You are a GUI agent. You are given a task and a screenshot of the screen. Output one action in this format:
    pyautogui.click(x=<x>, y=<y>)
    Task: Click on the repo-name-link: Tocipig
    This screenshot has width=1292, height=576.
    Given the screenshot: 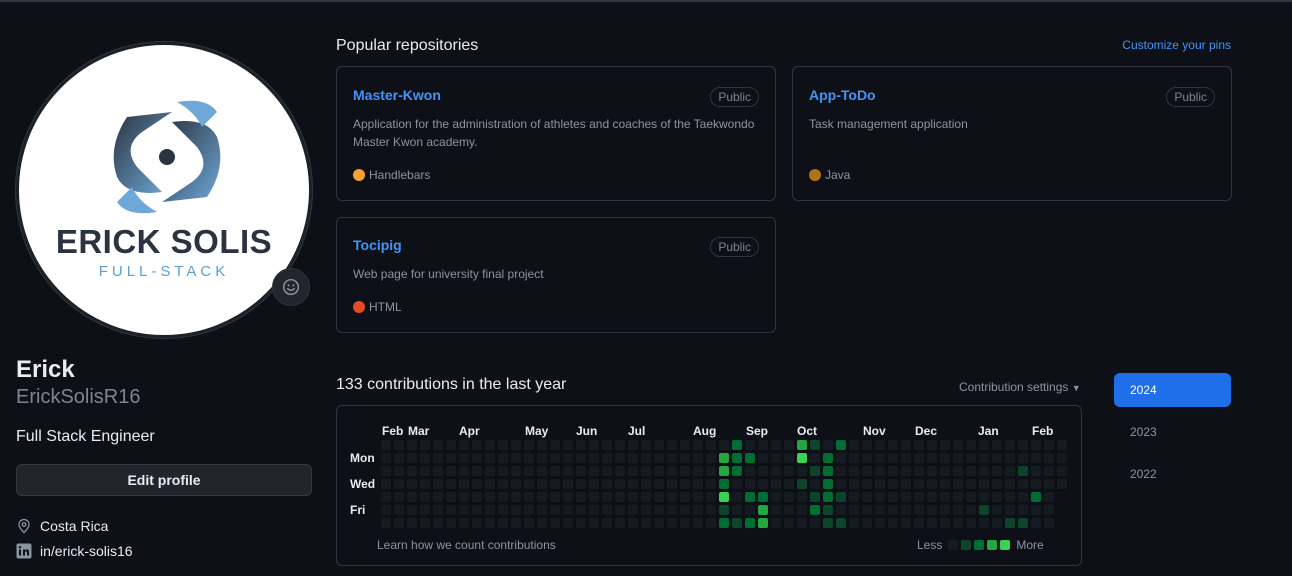 What is the action you would take?
    pyautogui.click(x=377, y=245)
    